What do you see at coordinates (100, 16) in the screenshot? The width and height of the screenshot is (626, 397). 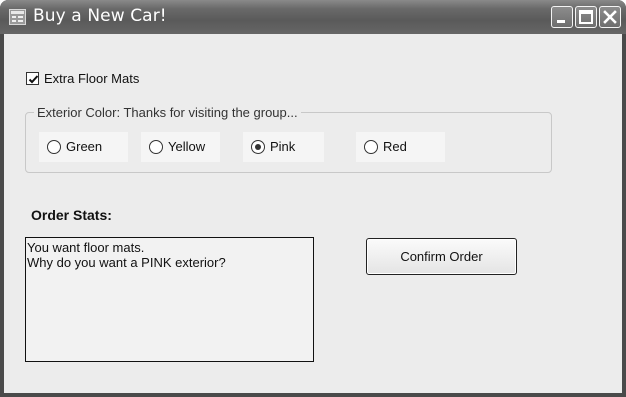 I see `window-title: Buy a New Car!` at bounding box center [100, 16].